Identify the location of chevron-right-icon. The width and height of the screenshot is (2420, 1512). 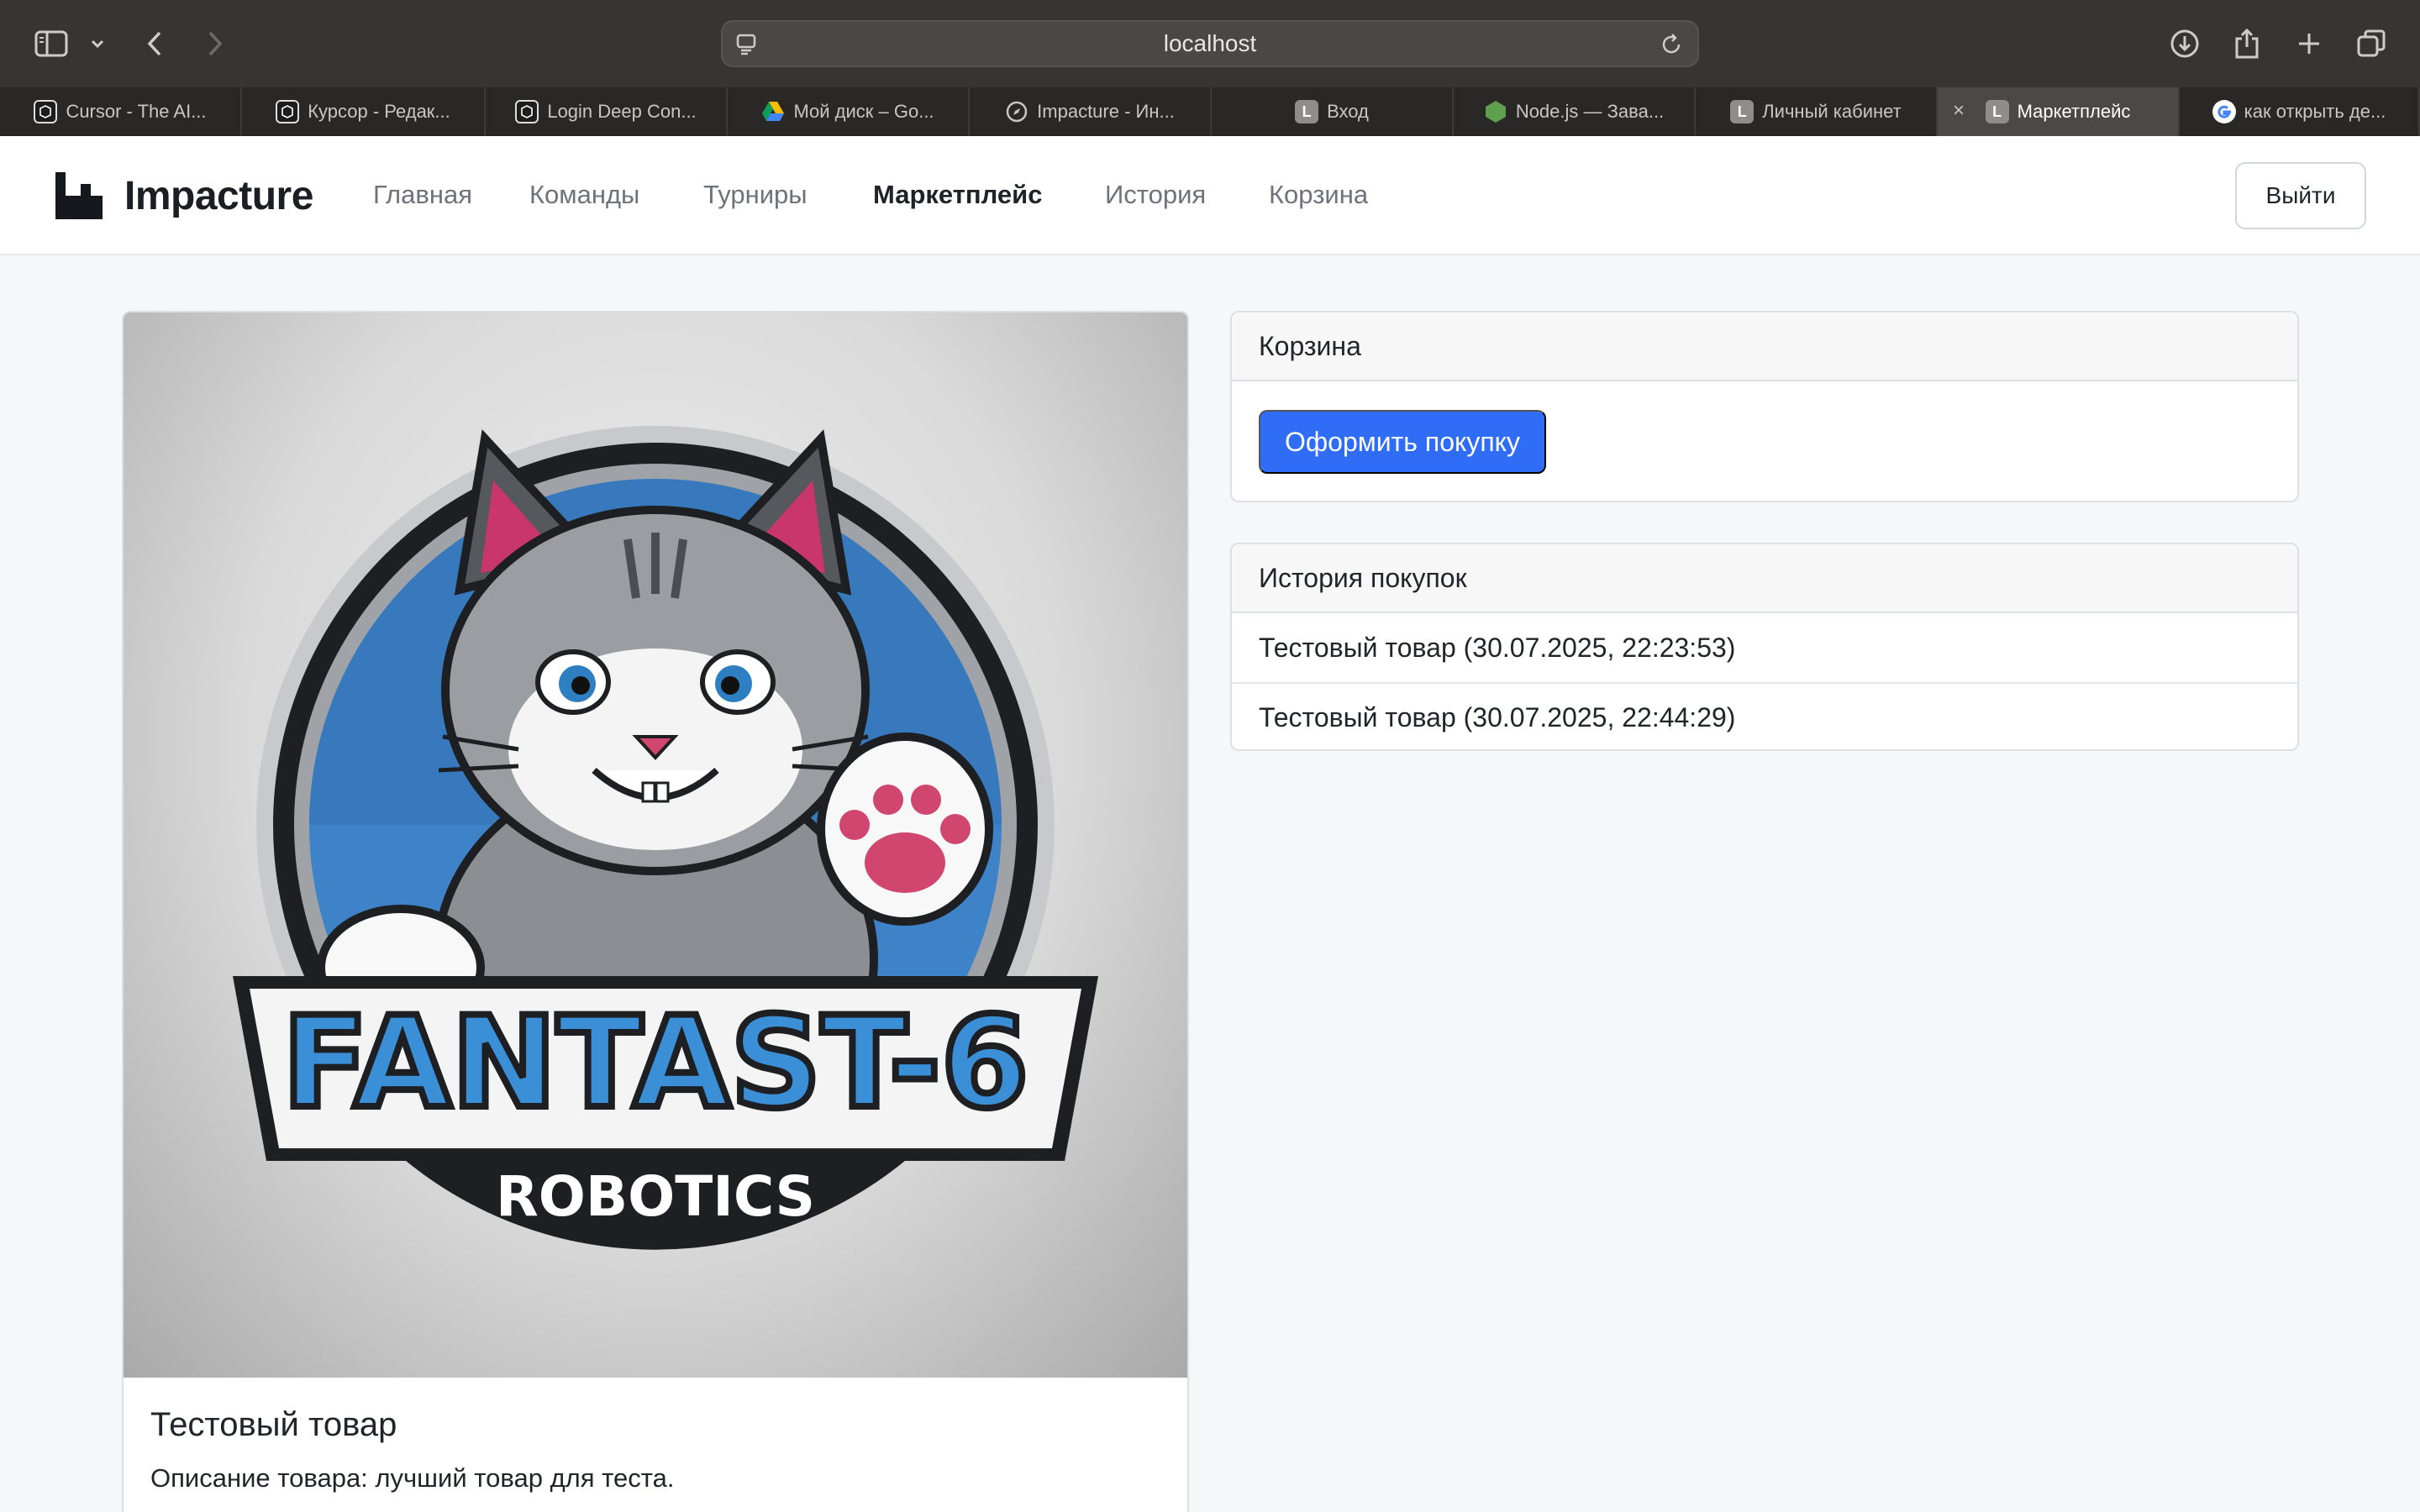
(216, 43).